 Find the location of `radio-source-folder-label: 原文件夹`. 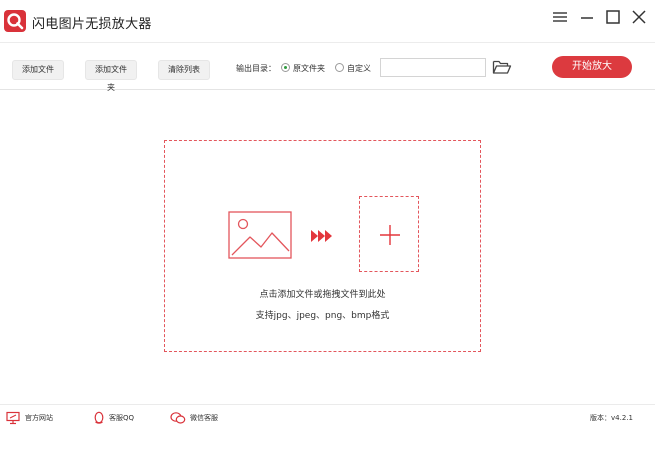

radio-source-folder-label: 原文件夹 is located at coordinates (309, 68).